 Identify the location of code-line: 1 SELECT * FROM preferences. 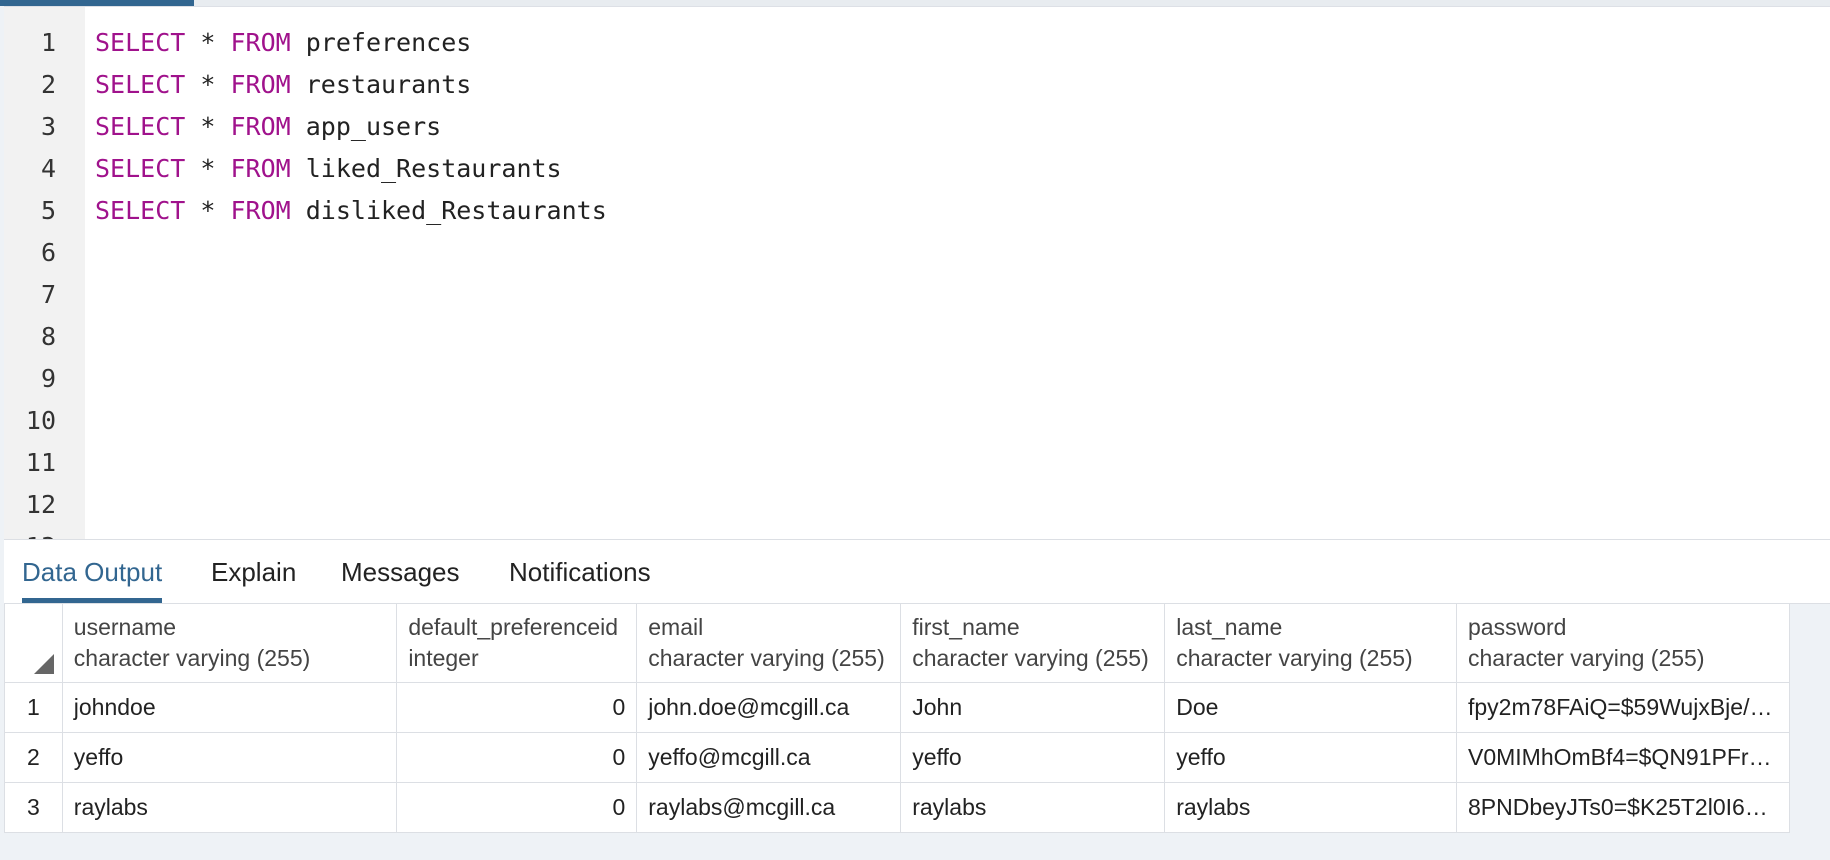
(917, 43).